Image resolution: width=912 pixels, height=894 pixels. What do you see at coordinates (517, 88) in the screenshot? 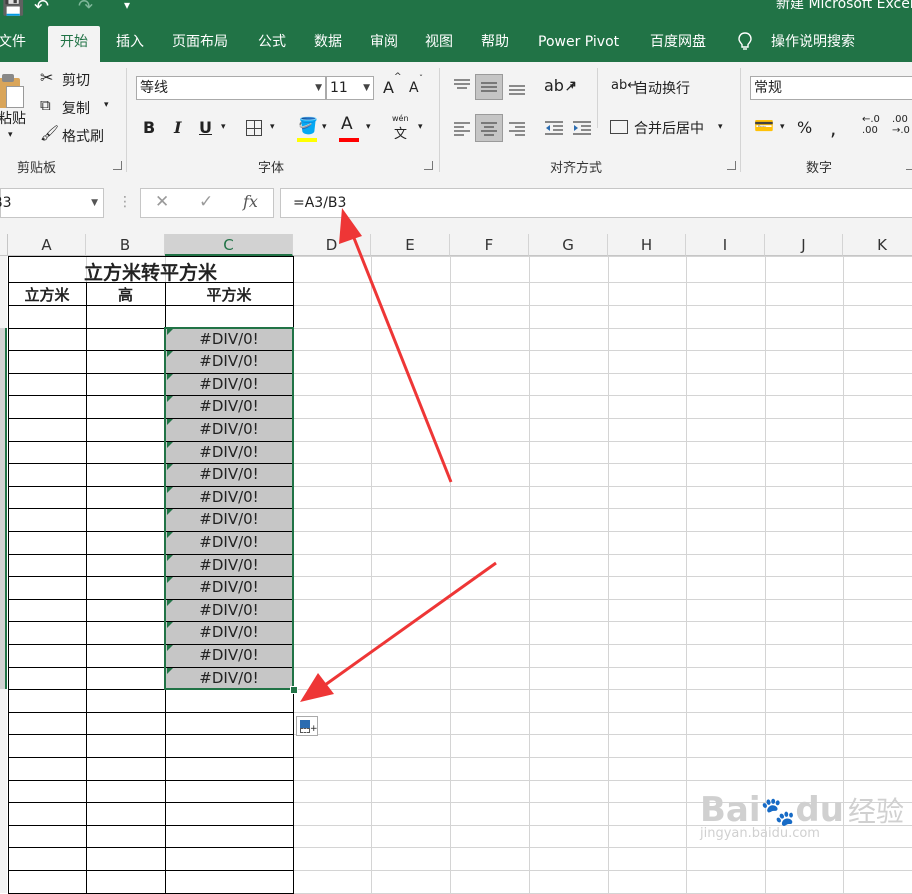
I see `bottom-align-icon` at bounding box center [517, 88].